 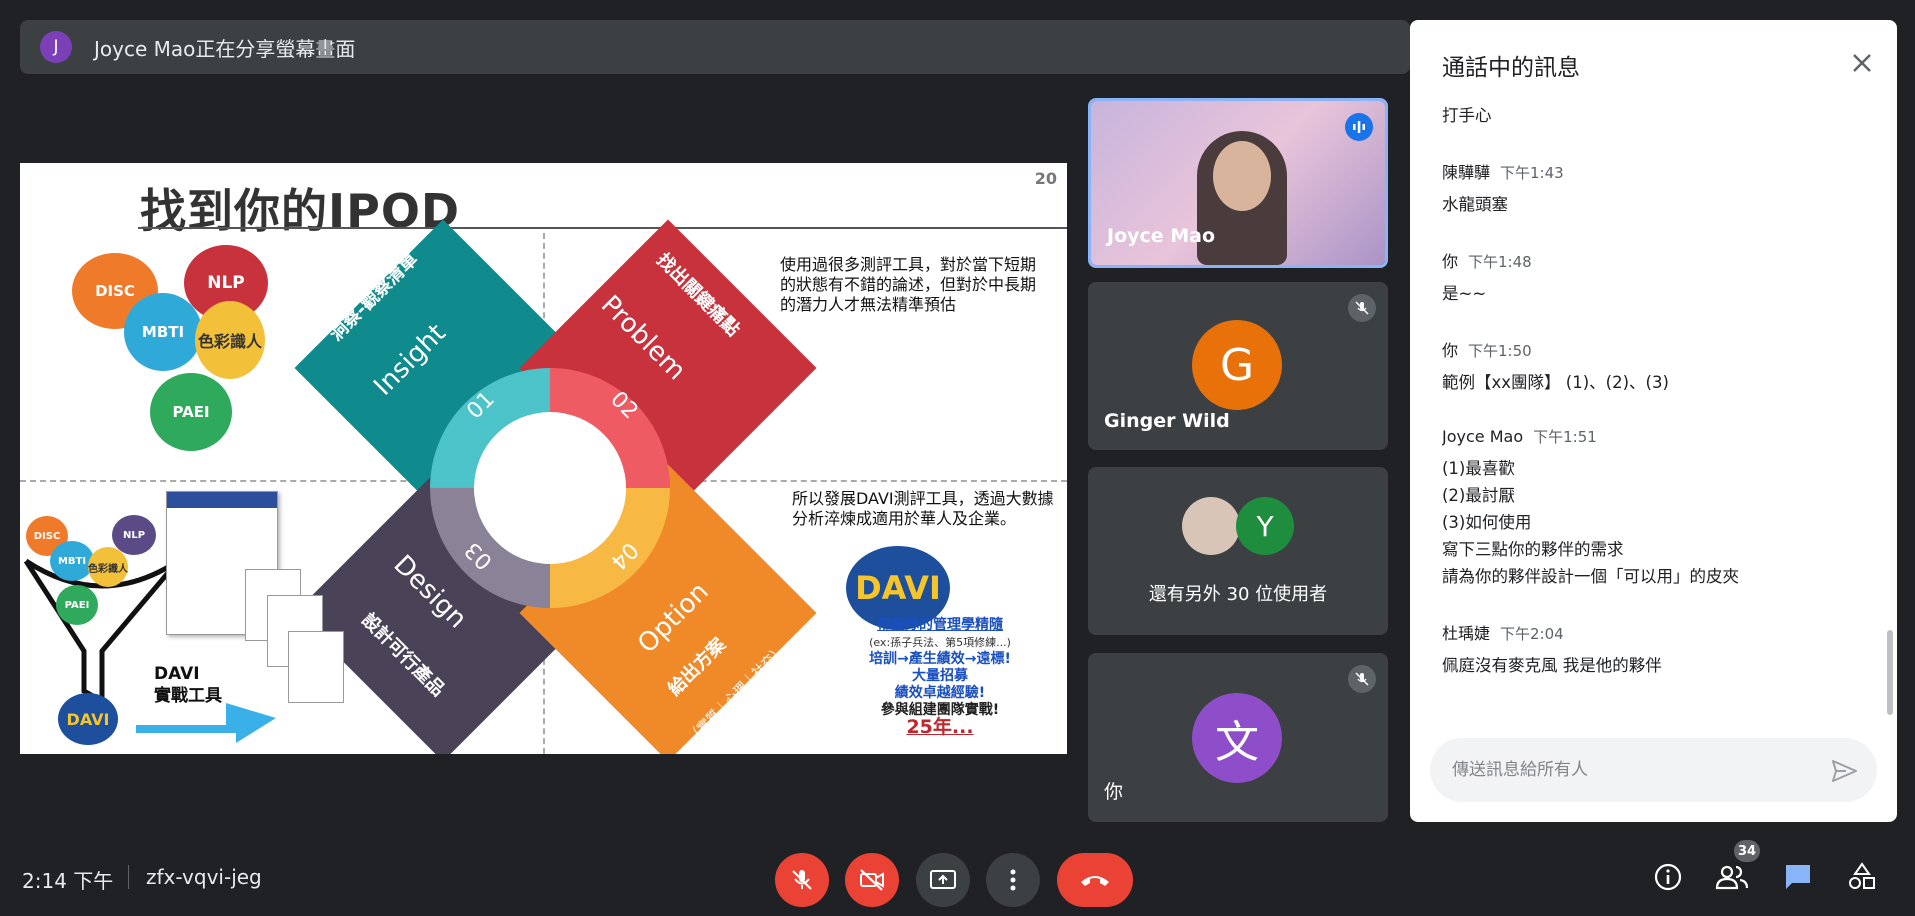 I want to click on clock: 2:14 下午, so click(x=68, y=881).